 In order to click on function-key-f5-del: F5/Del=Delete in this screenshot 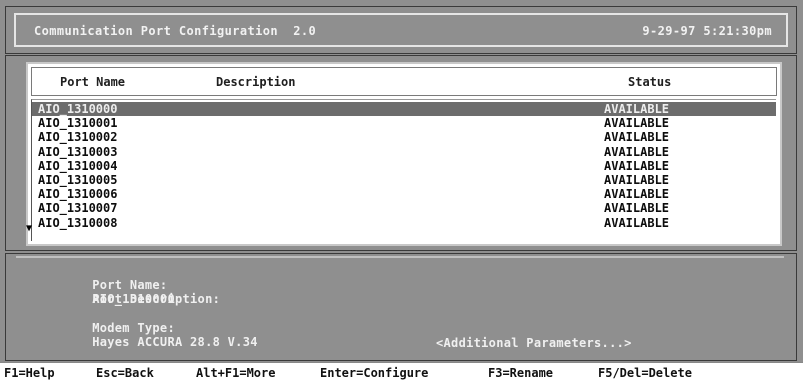, I will do `click(645, 373)`.